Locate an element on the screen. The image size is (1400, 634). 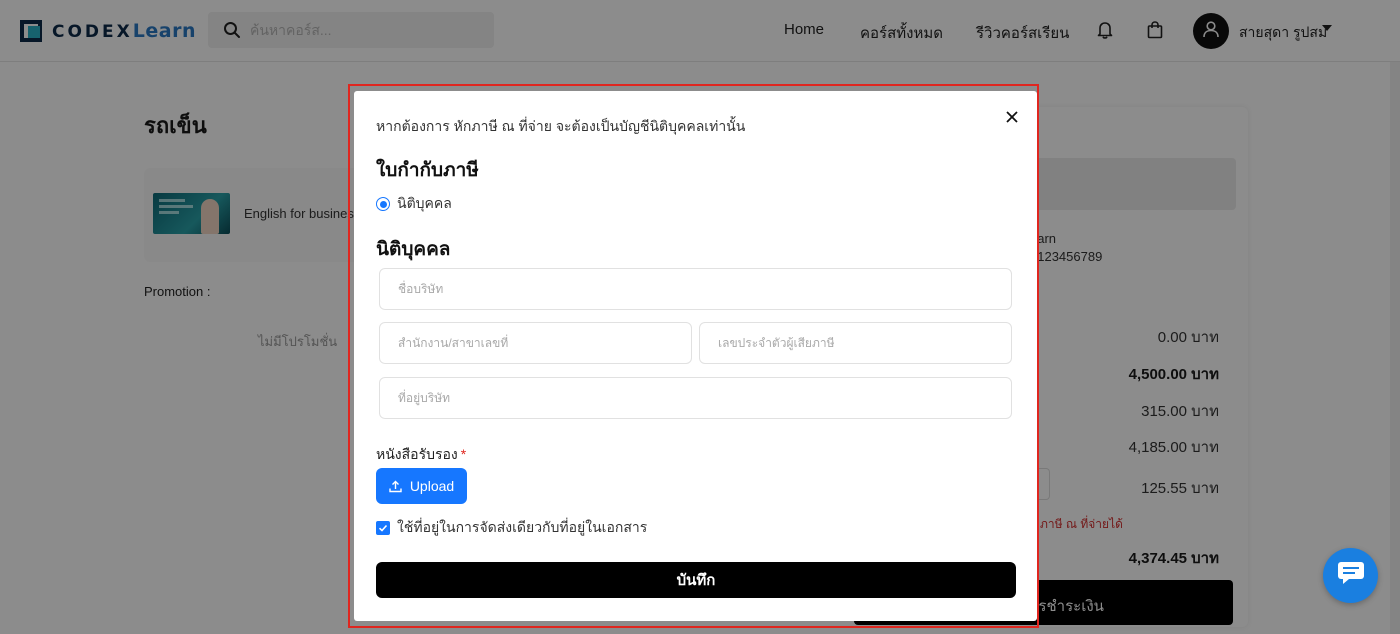
radio-juristic: นิติบุคคล is located at coordinates (414, 204).